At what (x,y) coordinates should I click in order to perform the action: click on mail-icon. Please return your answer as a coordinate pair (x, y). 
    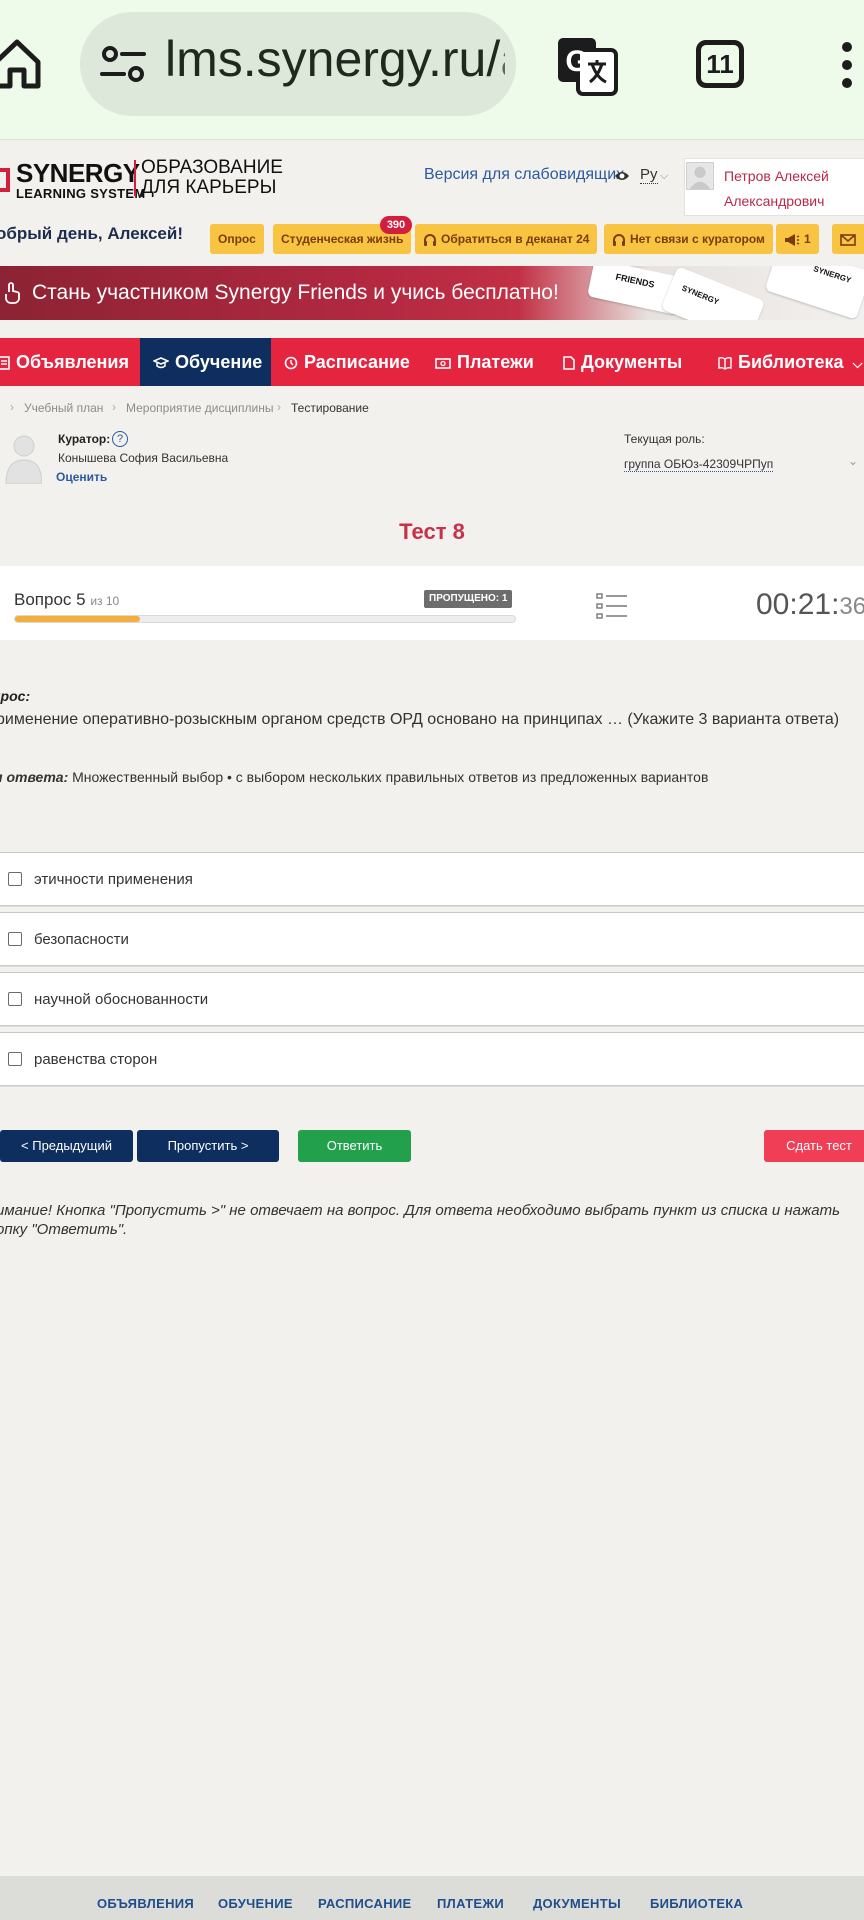
    Looking at the image, I should click on (848, 240).